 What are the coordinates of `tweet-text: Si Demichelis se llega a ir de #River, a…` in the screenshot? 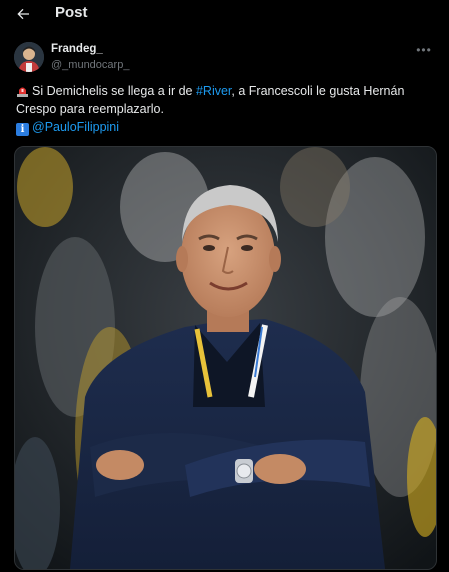 It's located at (226, 109).